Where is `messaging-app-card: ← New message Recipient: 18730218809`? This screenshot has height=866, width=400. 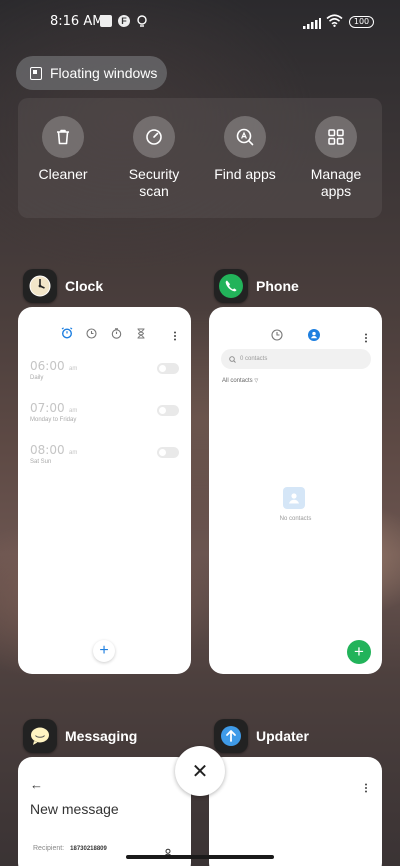 messaging-app-card: ← New message Recipient: 18730218809 is located at coordinates (104, 811).